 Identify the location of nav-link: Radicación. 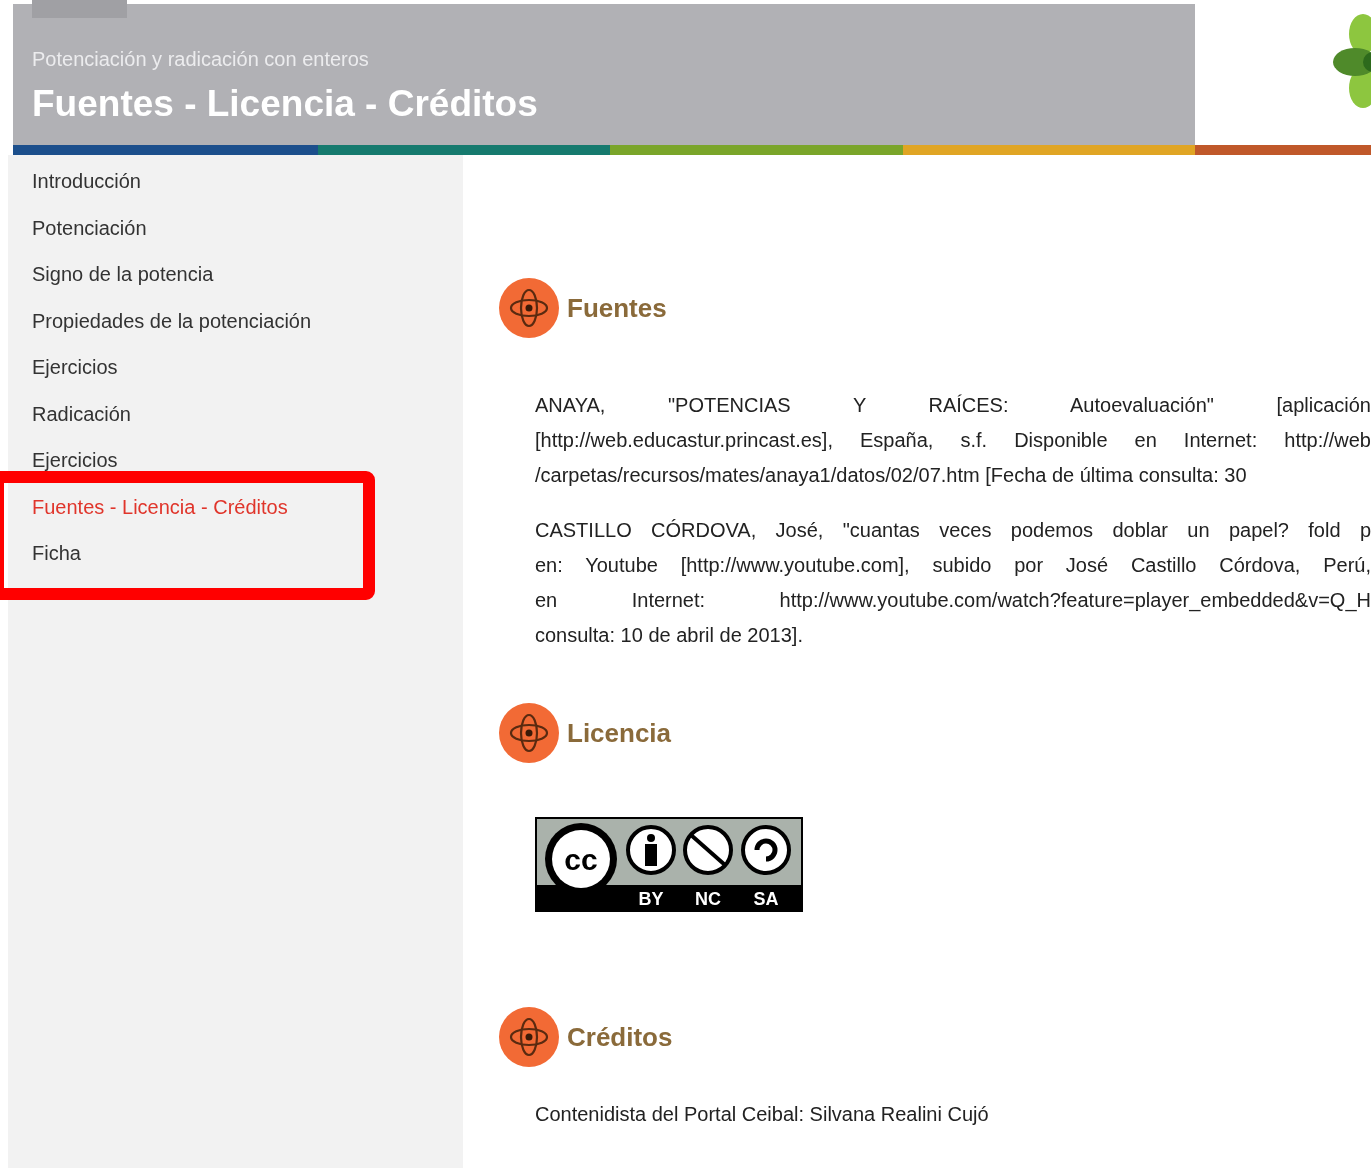
(81, 413).